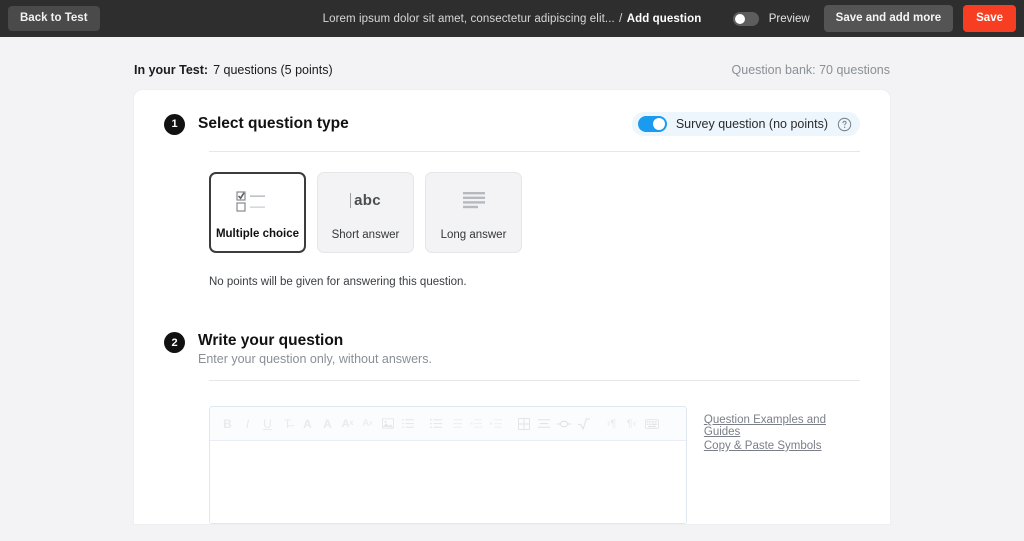 Image resolution: width=1024 pixels, height=541 pixels. I want to click on question-type-long-answer: Long answer, so click(473, 212).